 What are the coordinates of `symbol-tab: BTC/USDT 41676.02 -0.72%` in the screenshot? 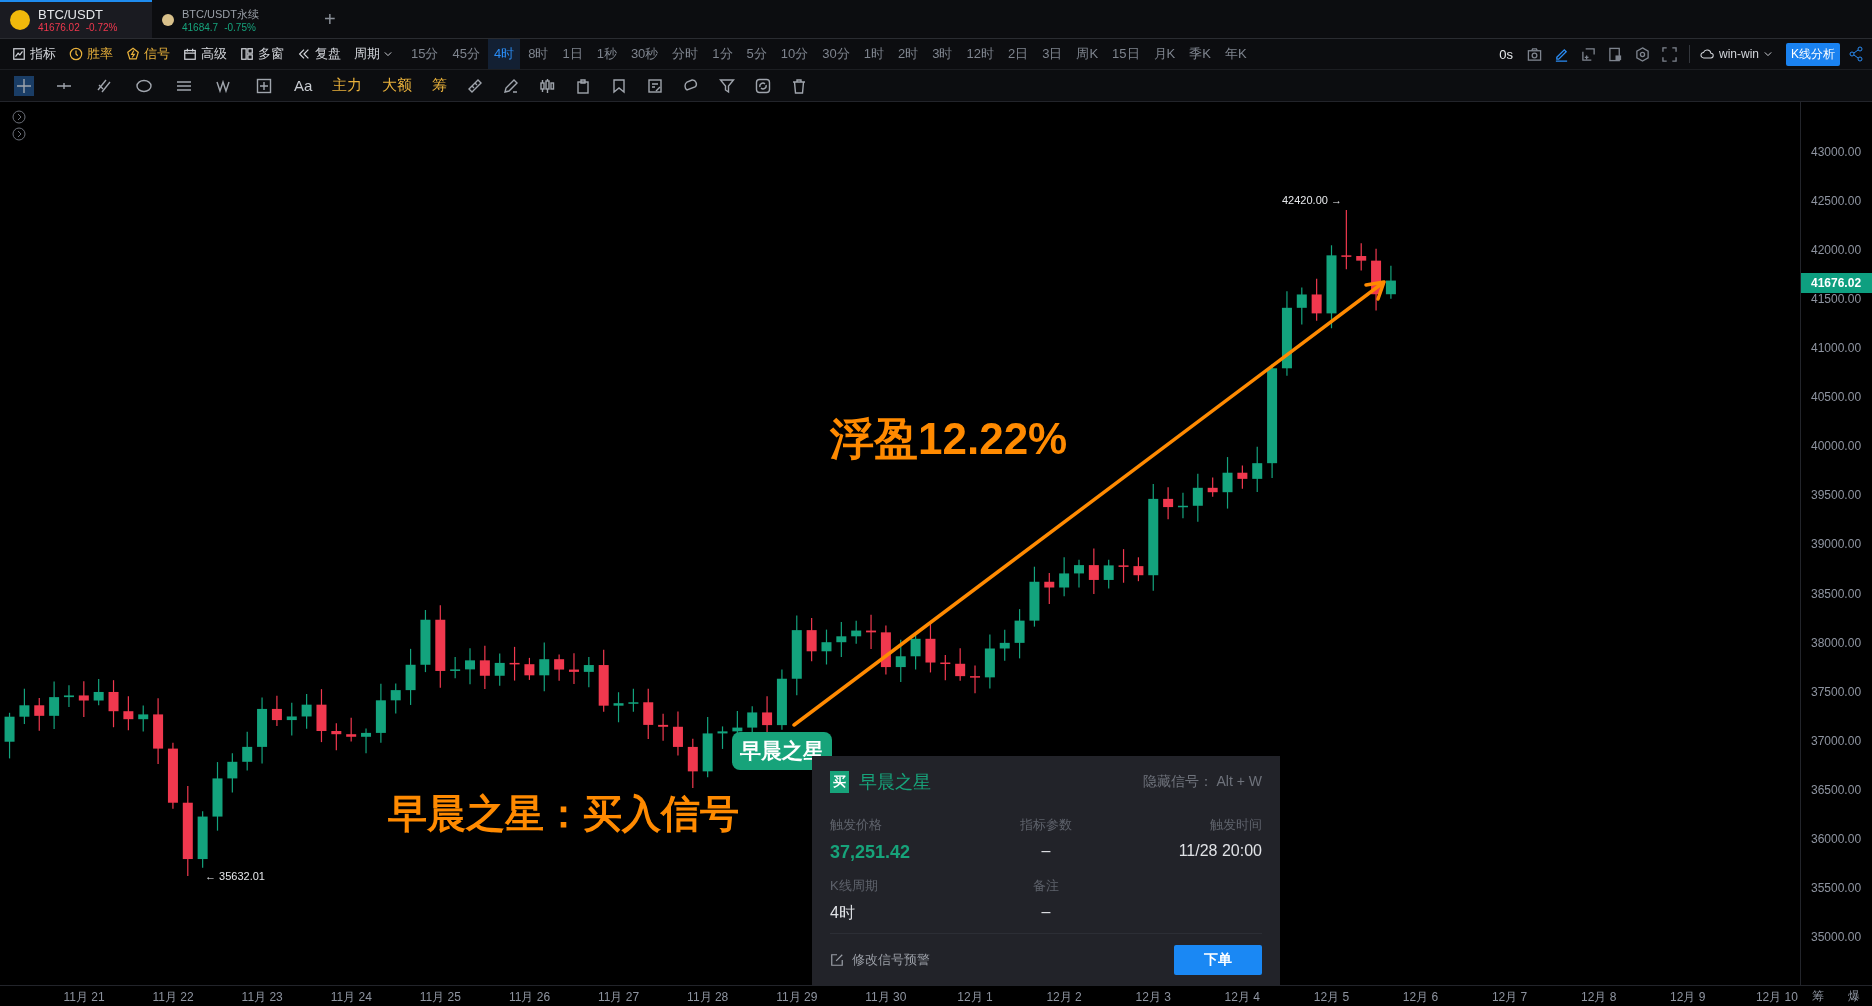 It's located at (76, 19).